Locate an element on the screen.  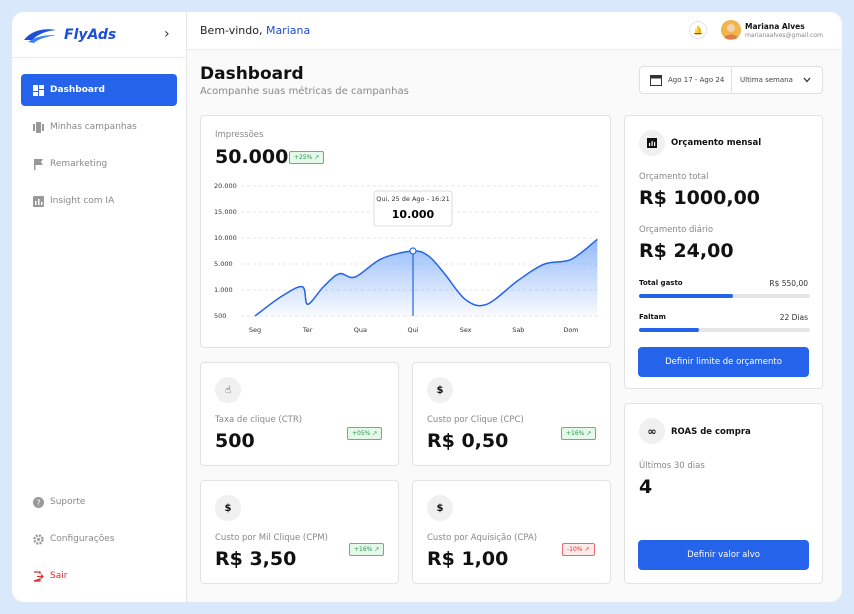
sidebar-item-label: Insight com IA is located at coordinates (82, 201).